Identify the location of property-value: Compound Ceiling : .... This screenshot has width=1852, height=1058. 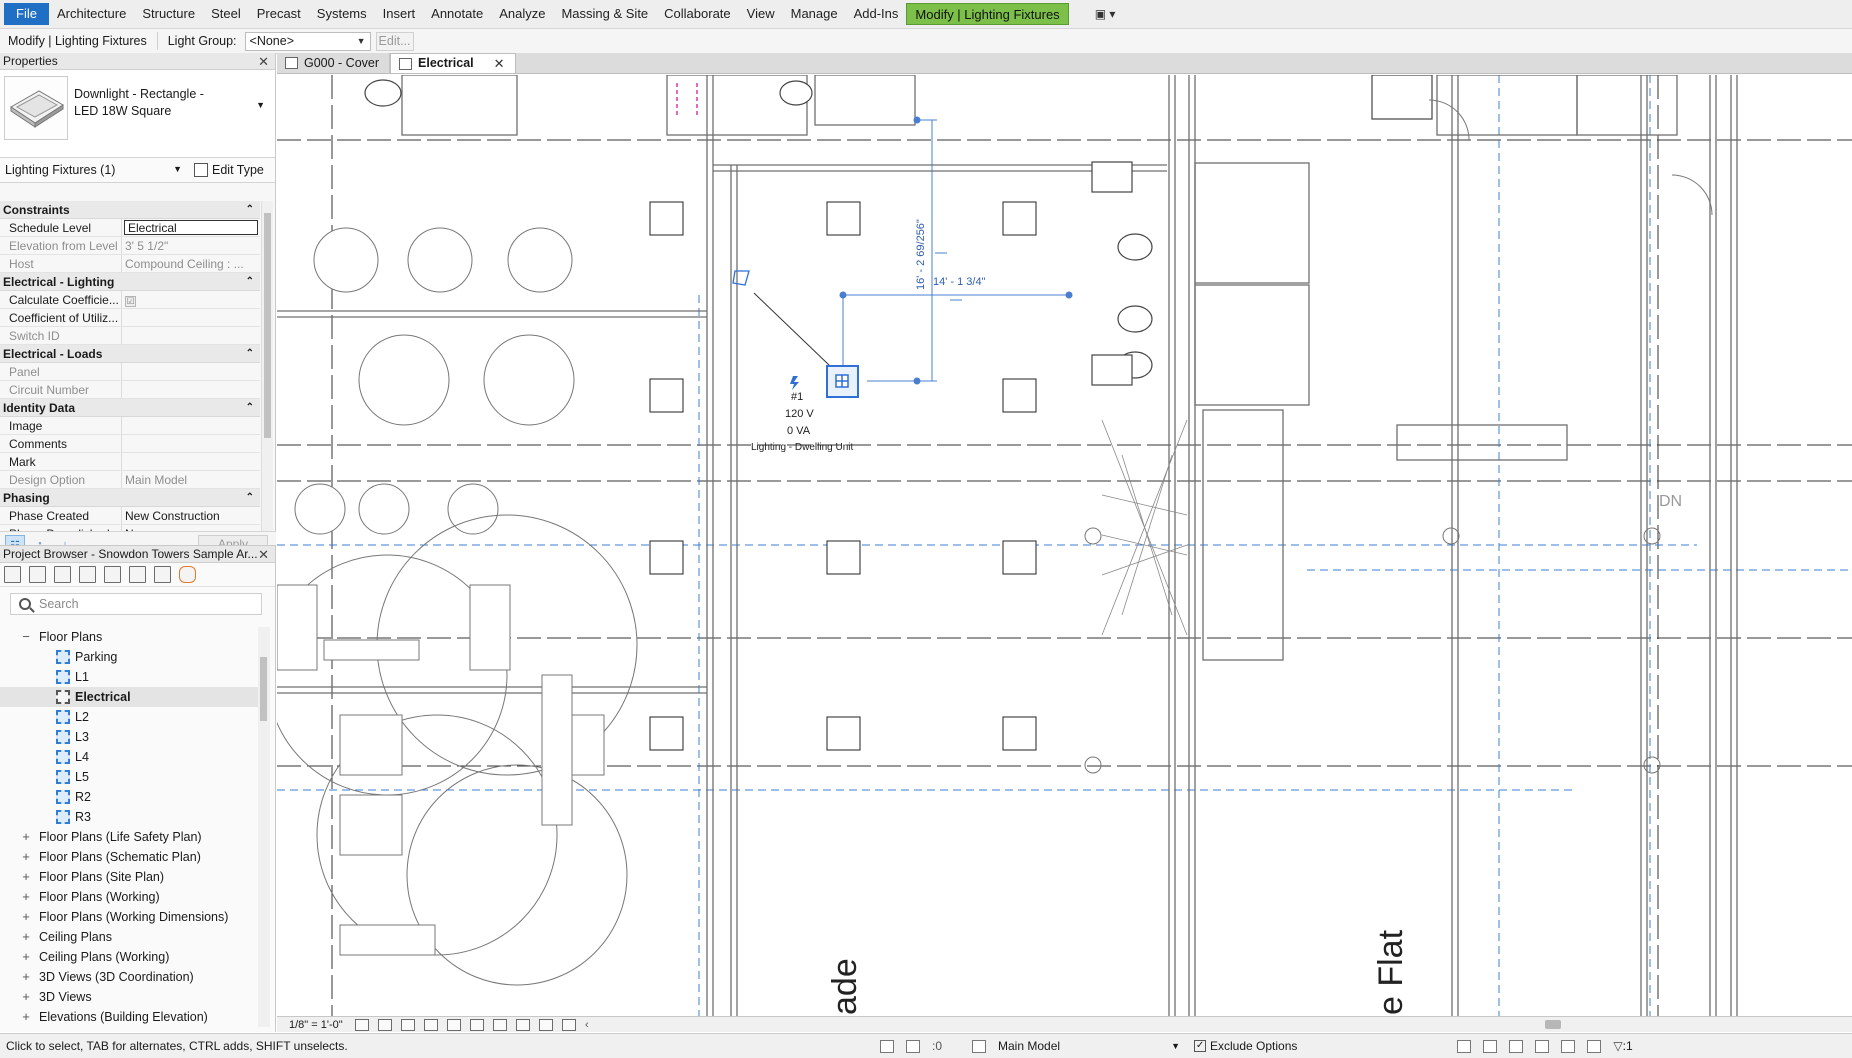
(191, 263).